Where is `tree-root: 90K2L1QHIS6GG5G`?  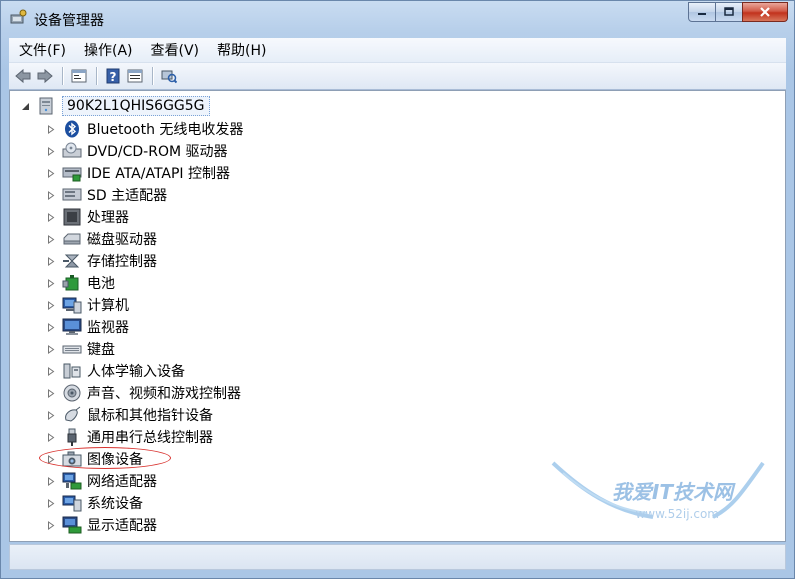 tree-root: 90K2L1QHIS6GG5G is located at coordinates (115, 106).